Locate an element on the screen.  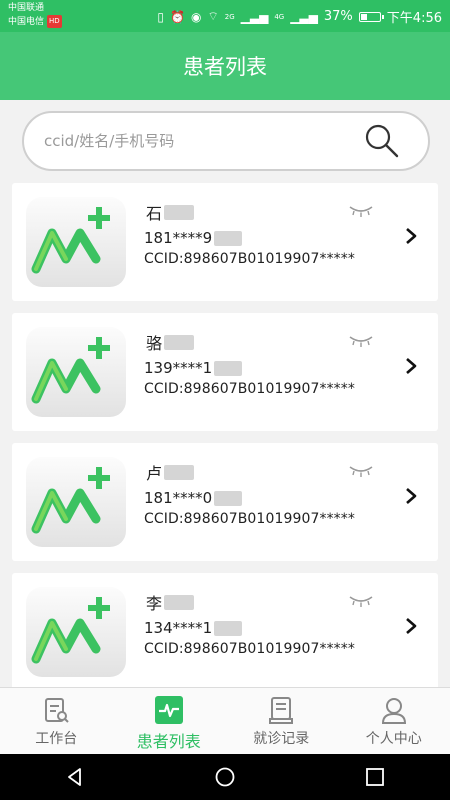
hd-badge: HD is located at coordinates (54, 21).